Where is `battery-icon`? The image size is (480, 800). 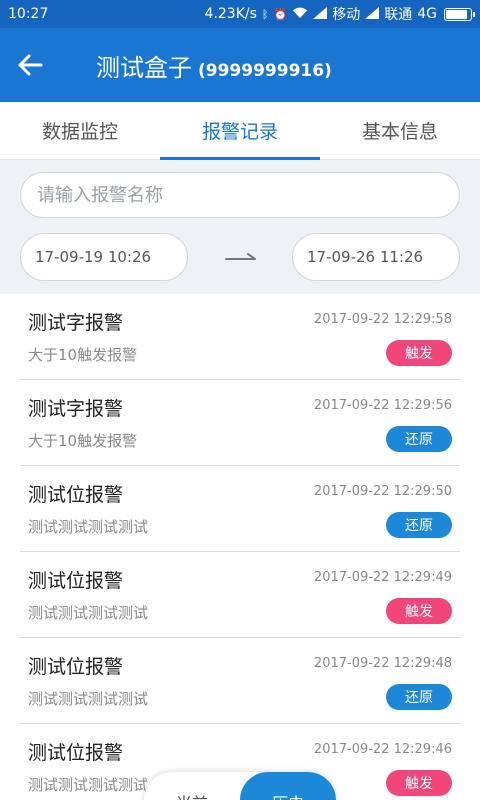
battery-icon is located at coordinates (459, 14).